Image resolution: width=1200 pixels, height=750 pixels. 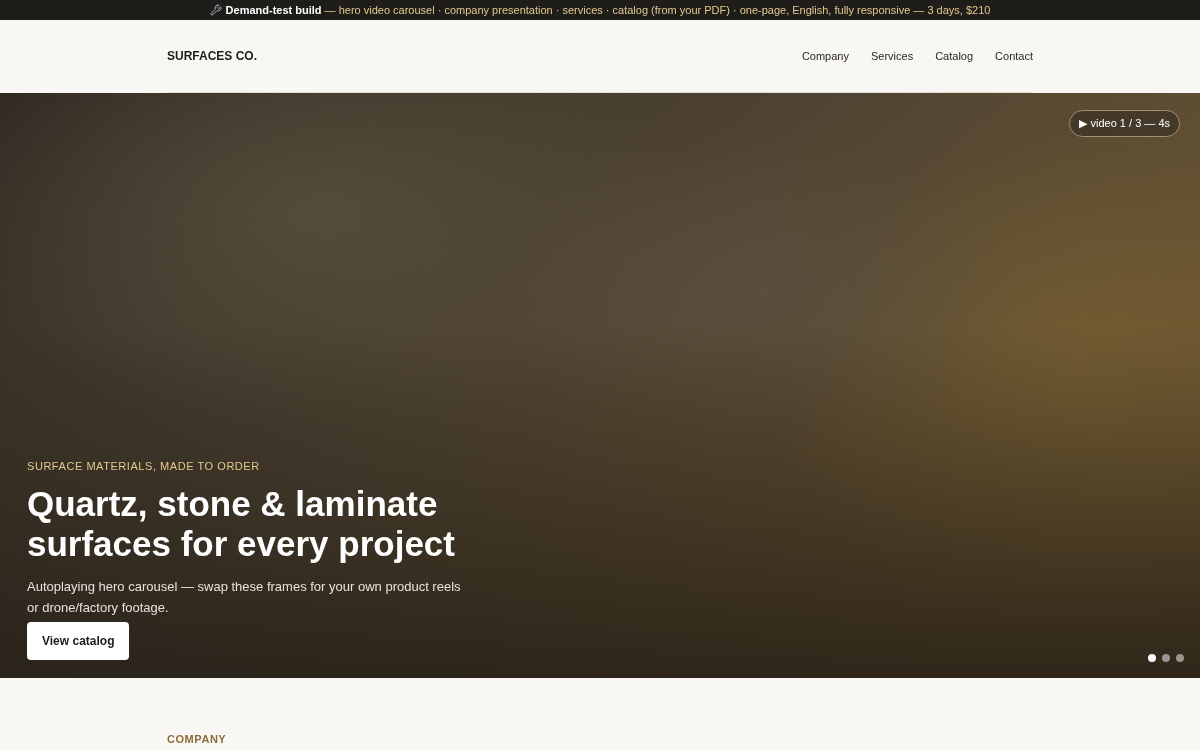 What do you see at coordinates (608, 10) in the screenshot?
I see `announcement-text: Demand-test build — hero video carousel · company presentation · services · catalog (from your PDF) · one-page, English, fully responsive — 3 days, $210` at bounding box center [608, 10].